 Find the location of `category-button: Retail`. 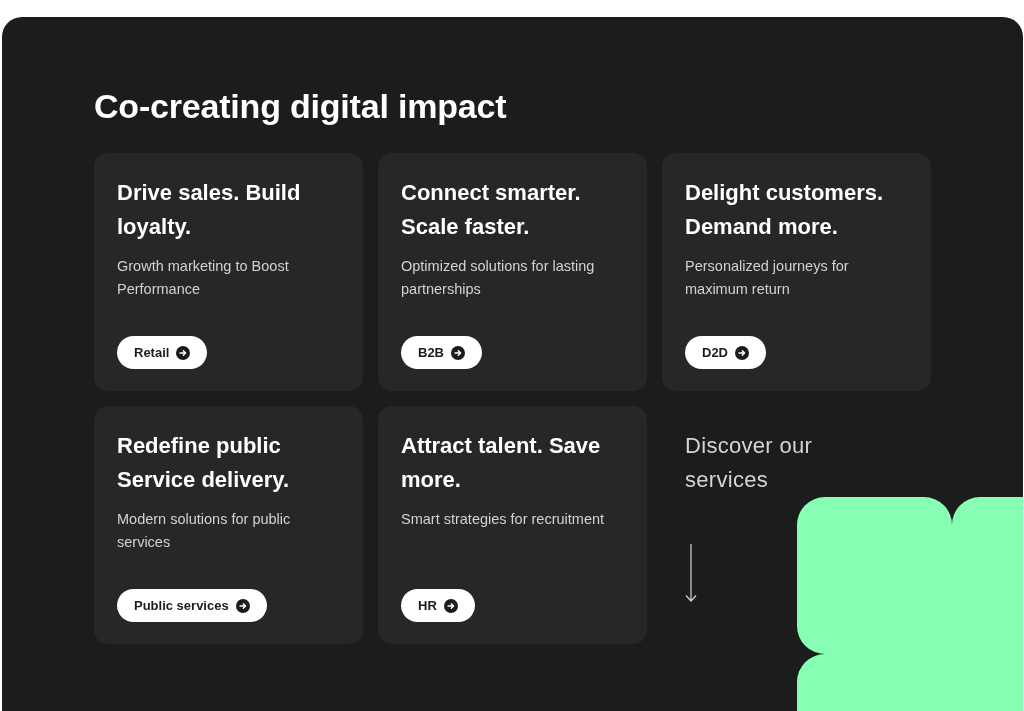

category-button: Retail is located at coordinates (162, 352).